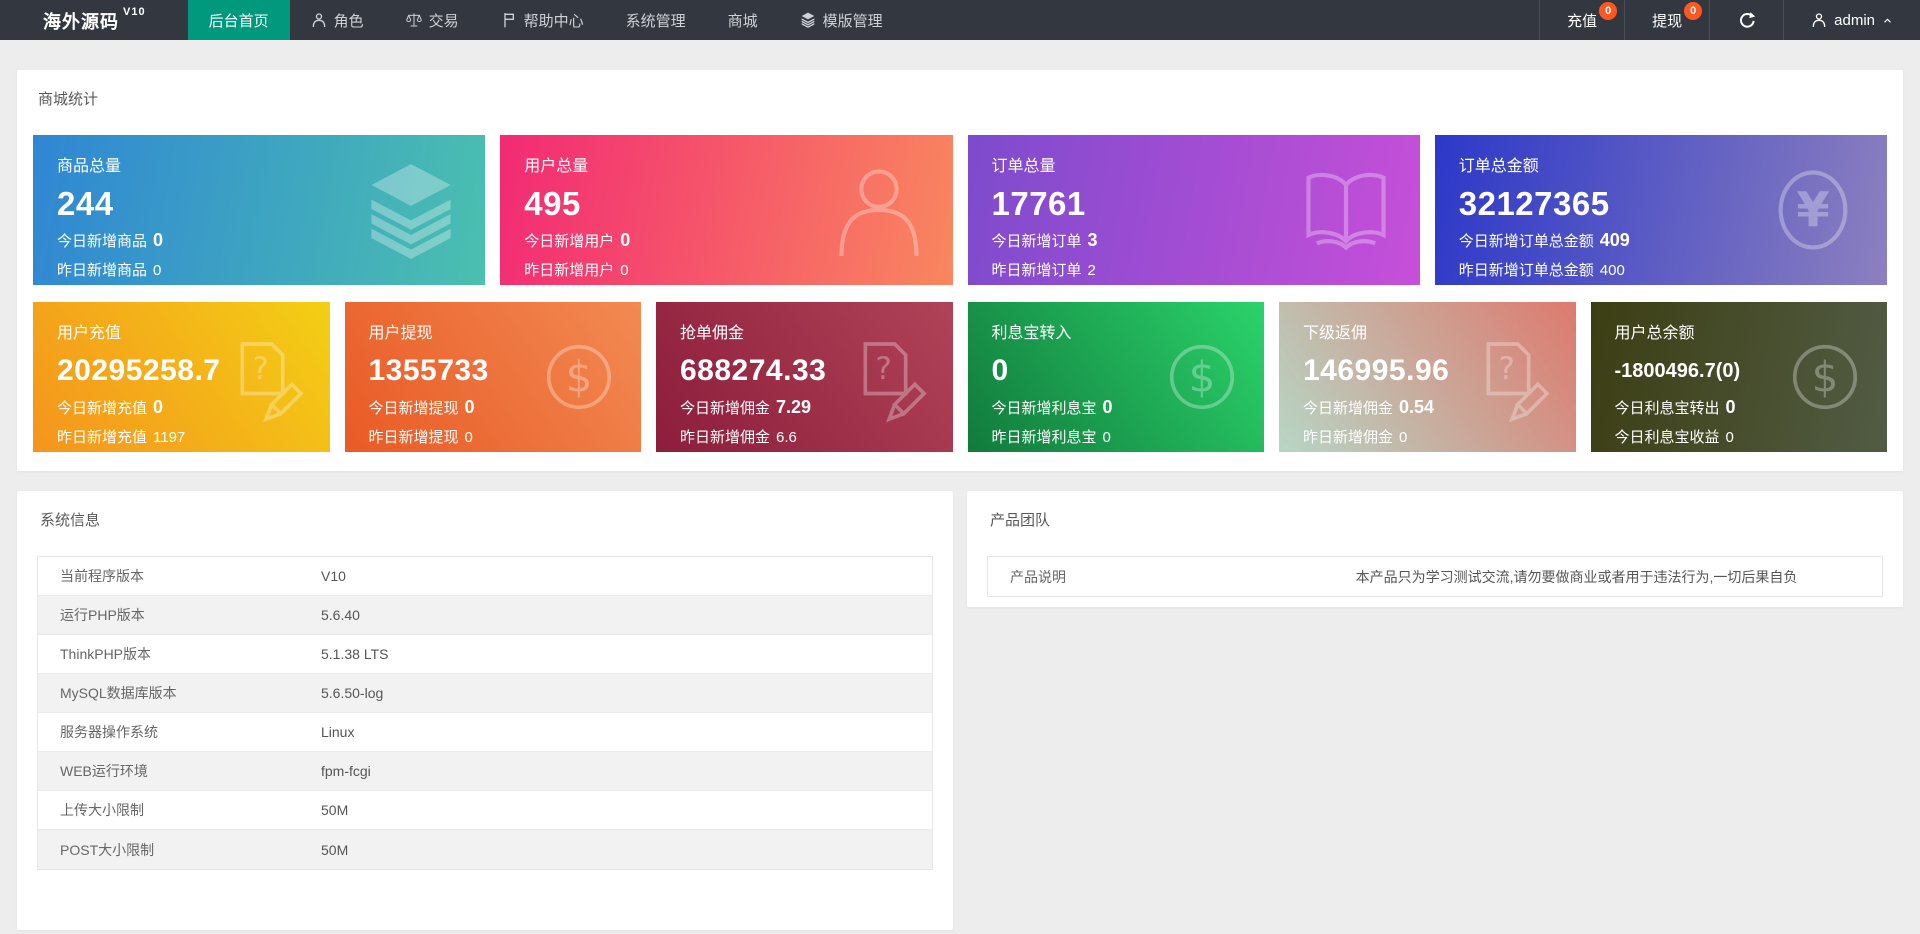 This screenshot has width=1920, height=934. What do you see at coordinates (485, 810) in the screenshot?
I see `table-row: 上传大小限制 50M` at bounding box center [485, 810].